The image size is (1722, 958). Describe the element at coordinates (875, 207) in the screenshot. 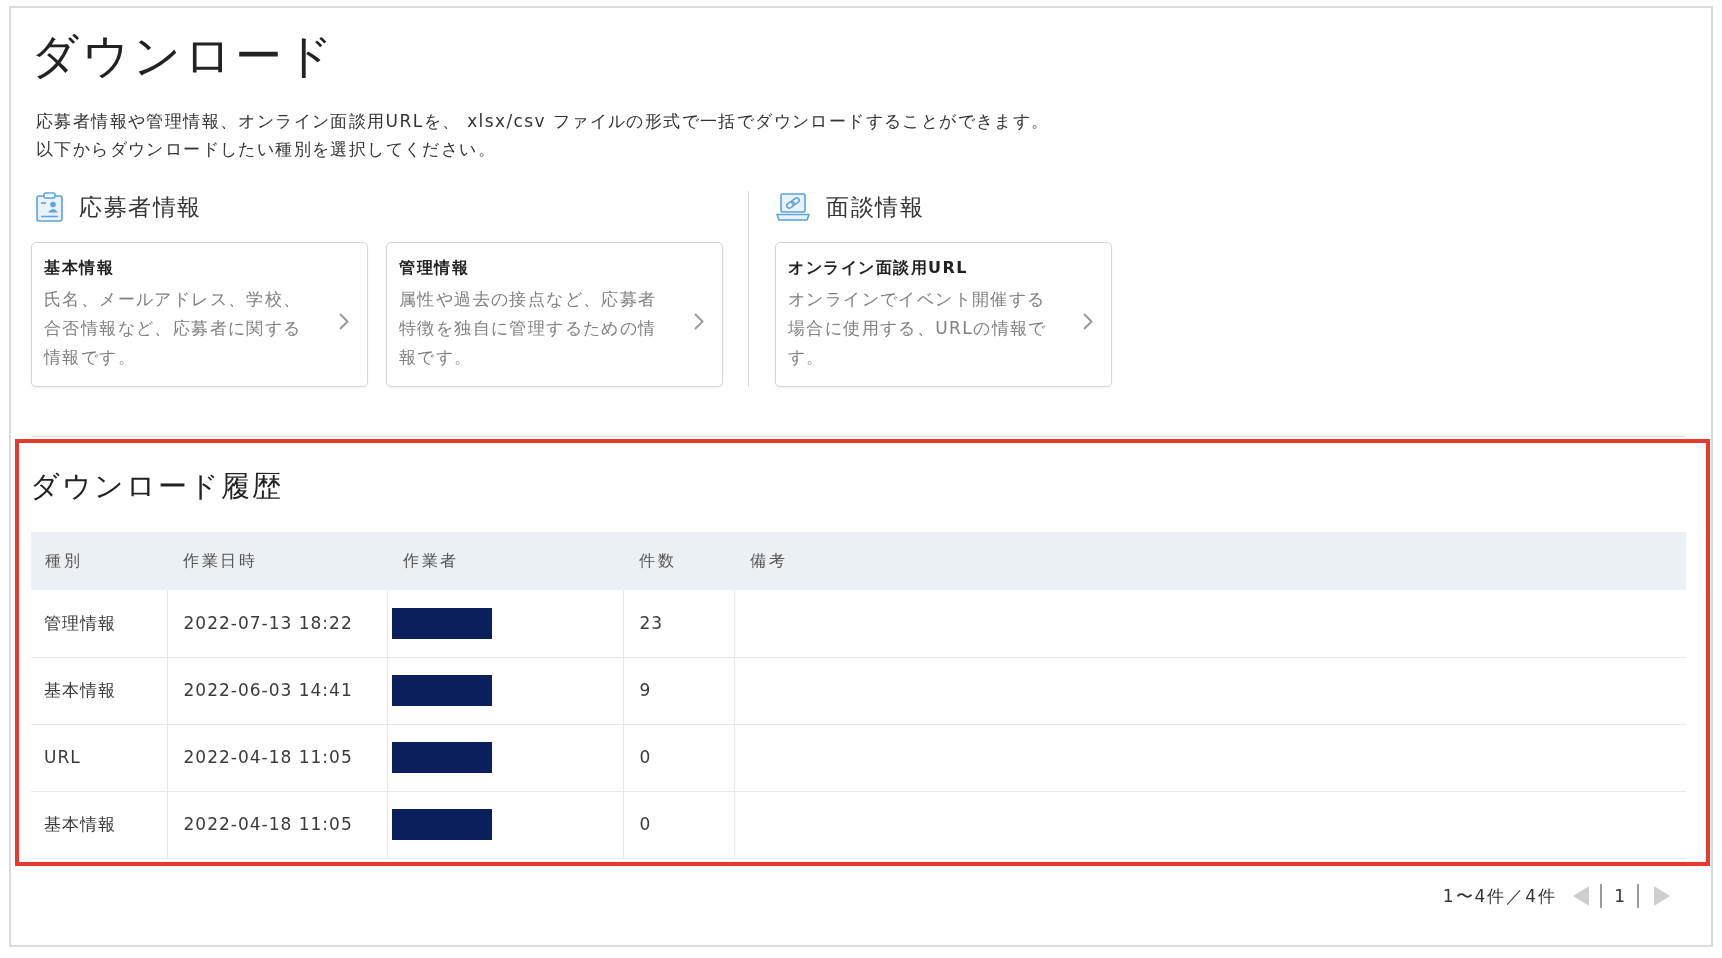

I see `section-heading: 面談情報` at that location.